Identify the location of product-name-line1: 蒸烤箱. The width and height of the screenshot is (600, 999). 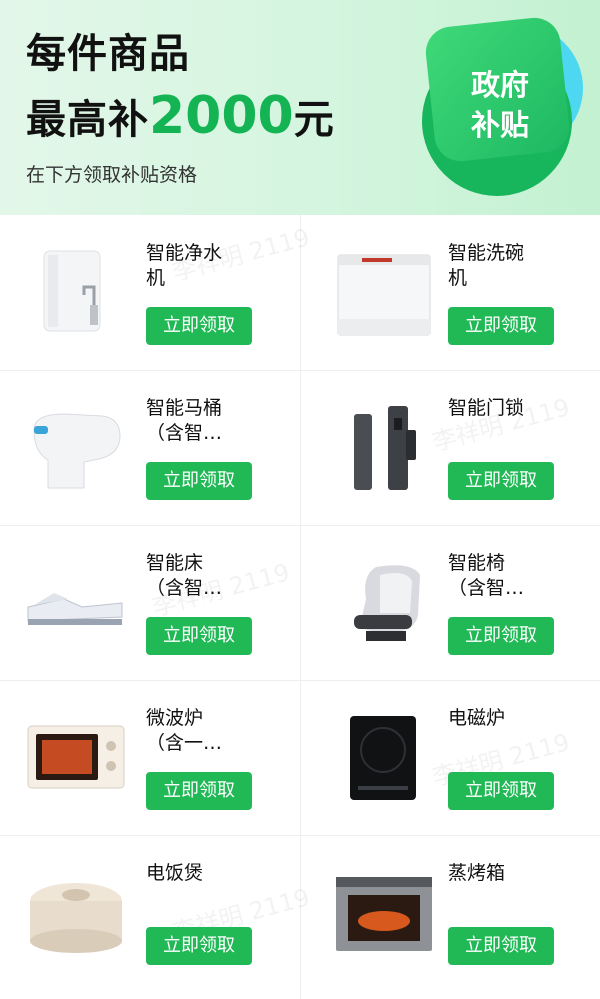
(477, 873).